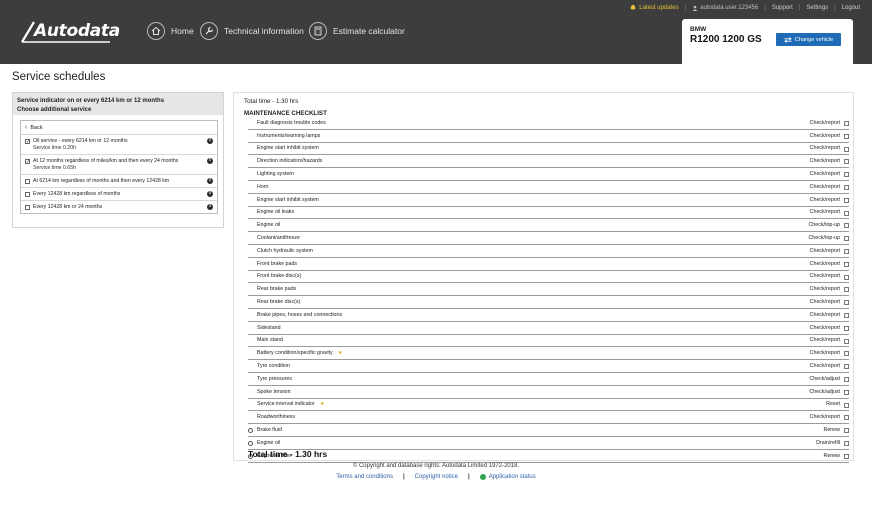  I want to click on logout-link: Logout, so click(851, 8).